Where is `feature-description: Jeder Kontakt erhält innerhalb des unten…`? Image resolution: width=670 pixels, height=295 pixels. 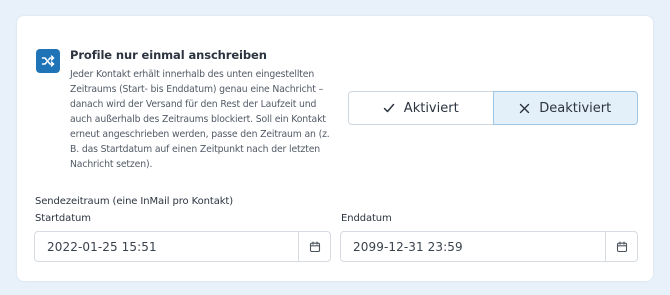
feature-description: Jeder Kontakt erhält innerhalb des unten… is located at coordinates (200, 119).